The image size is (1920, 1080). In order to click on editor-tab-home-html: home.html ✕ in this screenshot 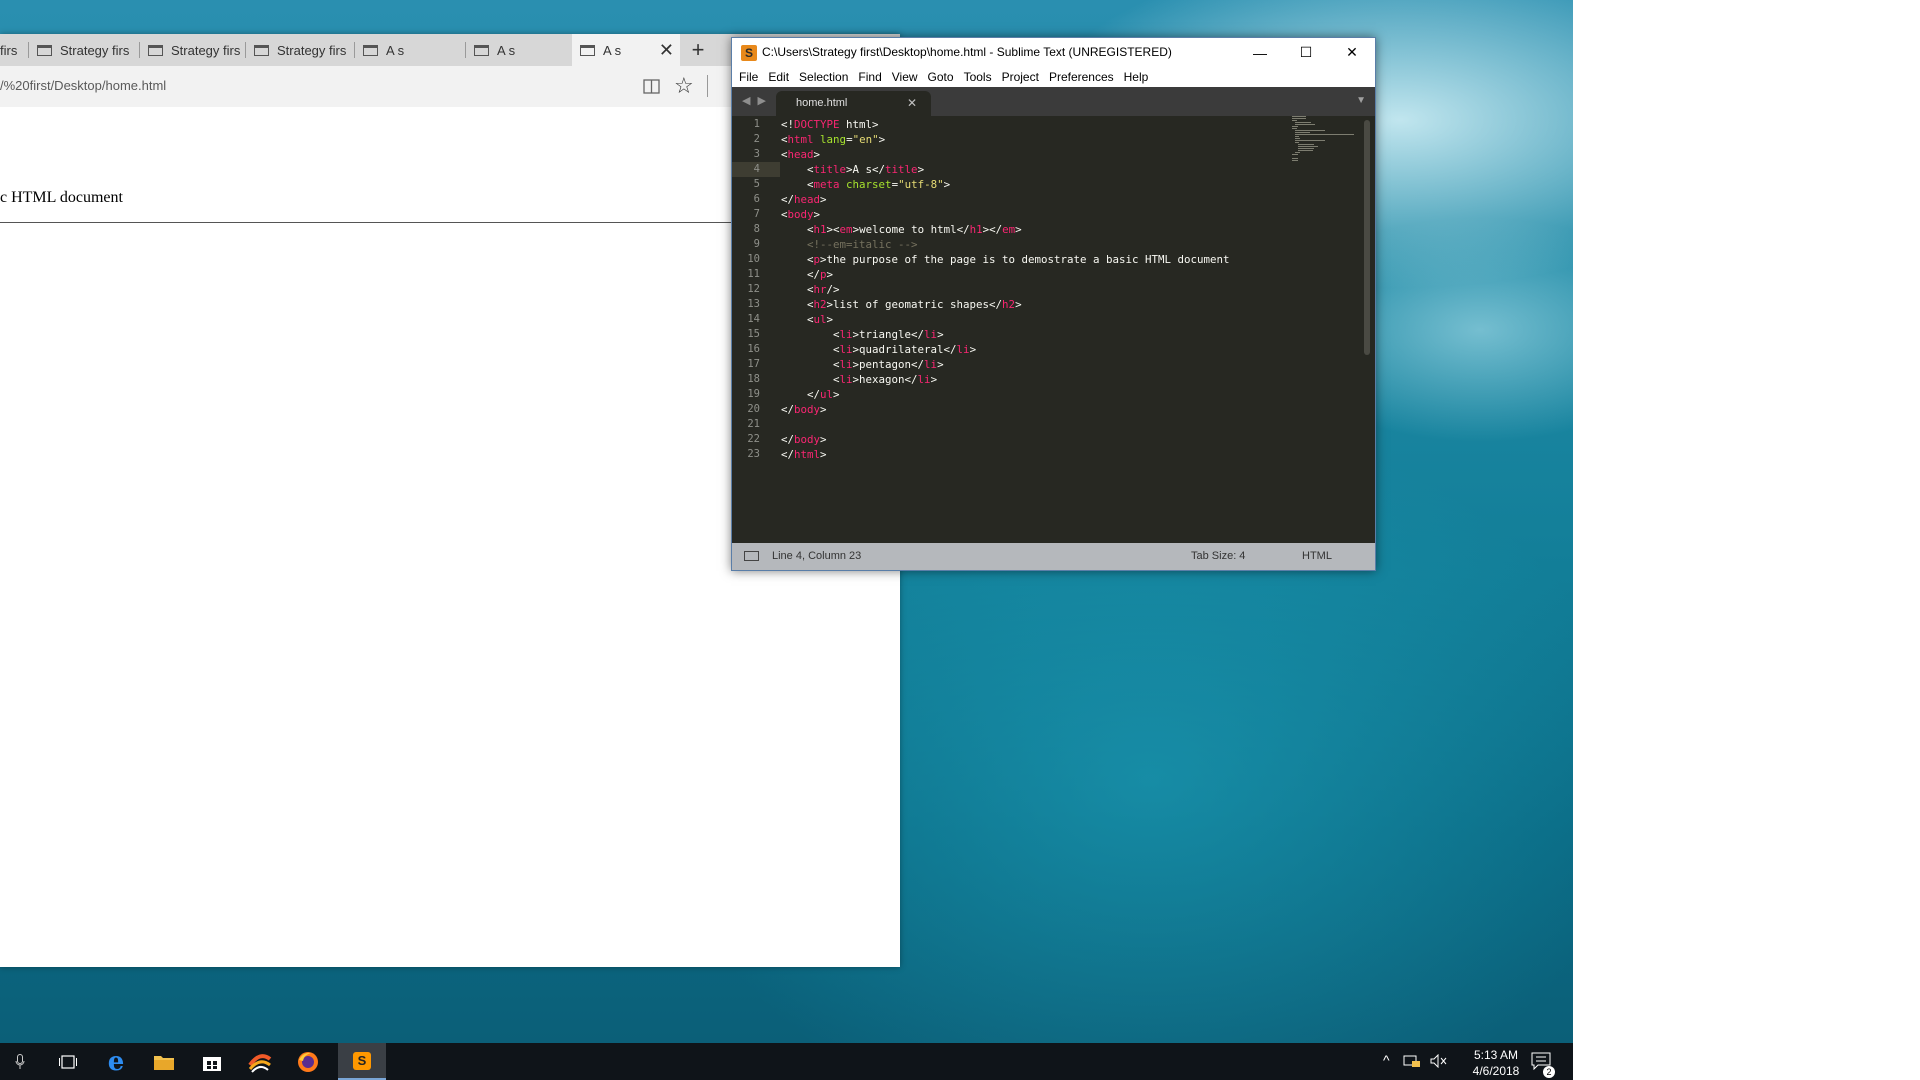, I will do `click(853, 103)`.